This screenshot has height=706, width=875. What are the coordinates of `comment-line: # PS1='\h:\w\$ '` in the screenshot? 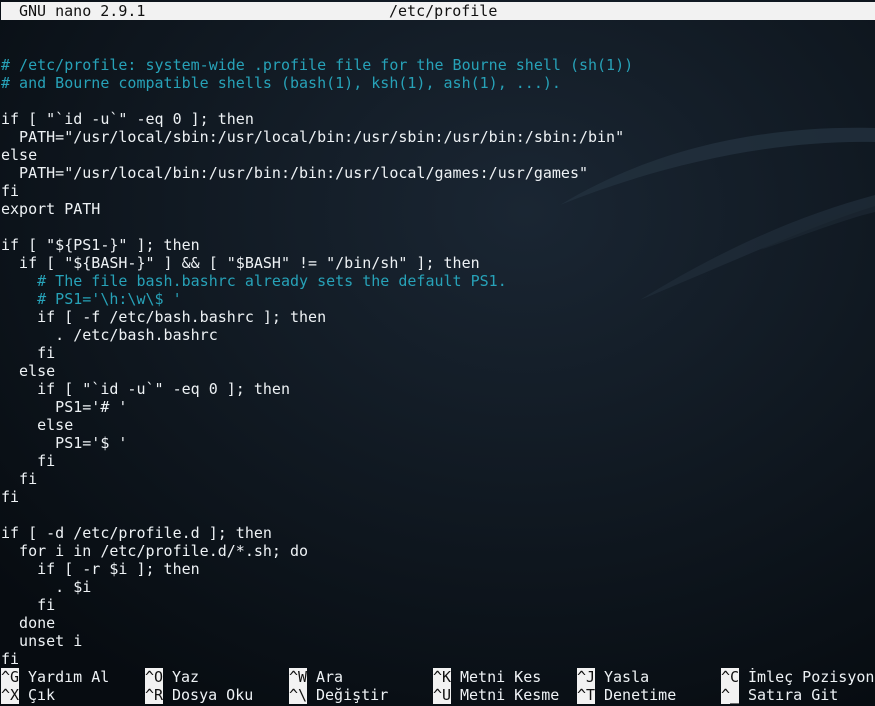 It's located at (91, 299).